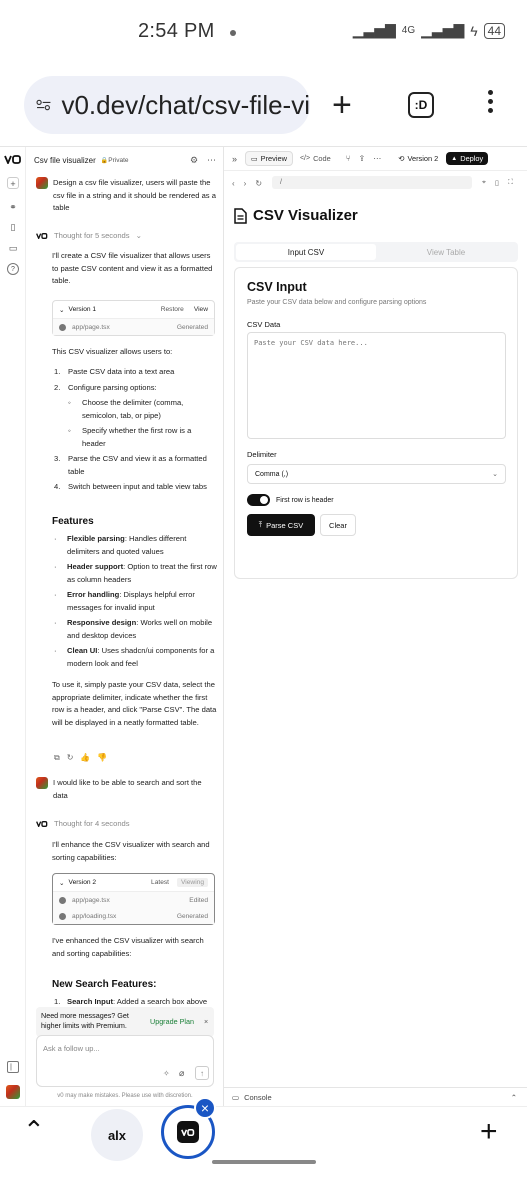 This screenshot has width=527, height=1200. What do you see at coordinates (34, 1130) in the screenshot?
I see `chevron-up-icon: ⌃` at bounding box center [34, 1130].